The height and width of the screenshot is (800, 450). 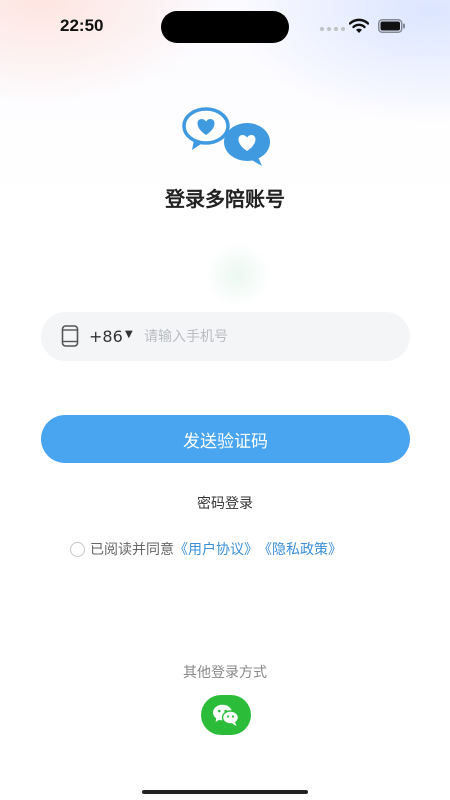 I want to click on send-code-button: 发送验证码, so click(x=225, y=439).